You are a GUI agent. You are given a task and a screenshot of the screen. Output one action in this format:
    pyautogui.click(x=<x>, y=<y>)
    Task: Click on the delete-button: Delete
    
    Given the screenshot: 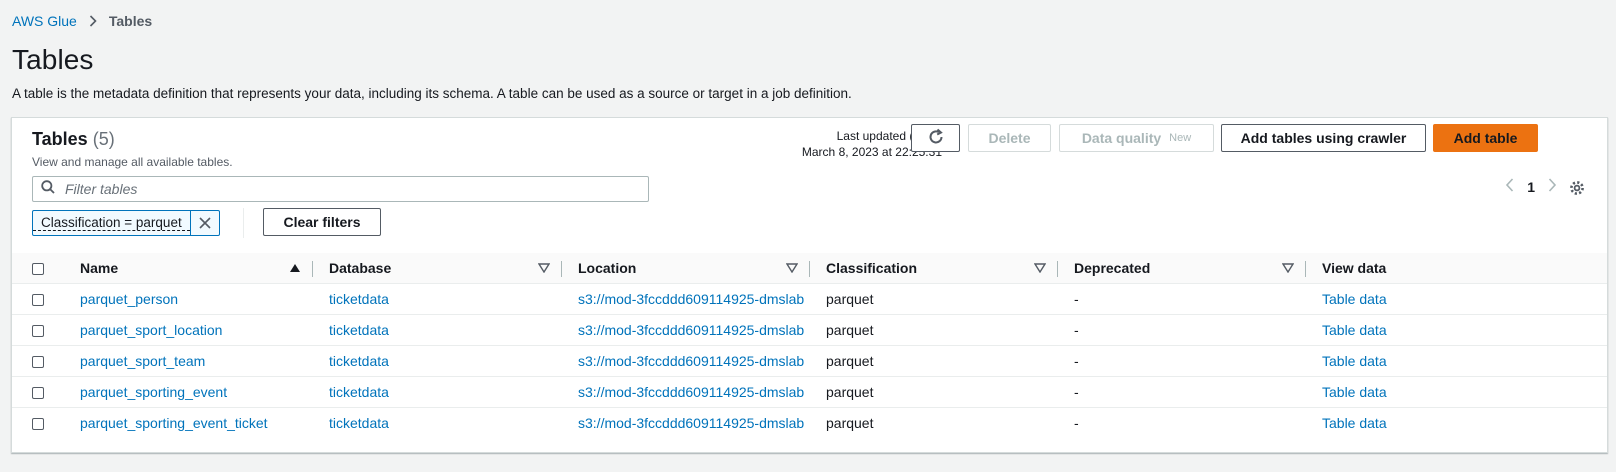 What is the action you would take?
    pyautogui.click(x=1009, y=138)
    